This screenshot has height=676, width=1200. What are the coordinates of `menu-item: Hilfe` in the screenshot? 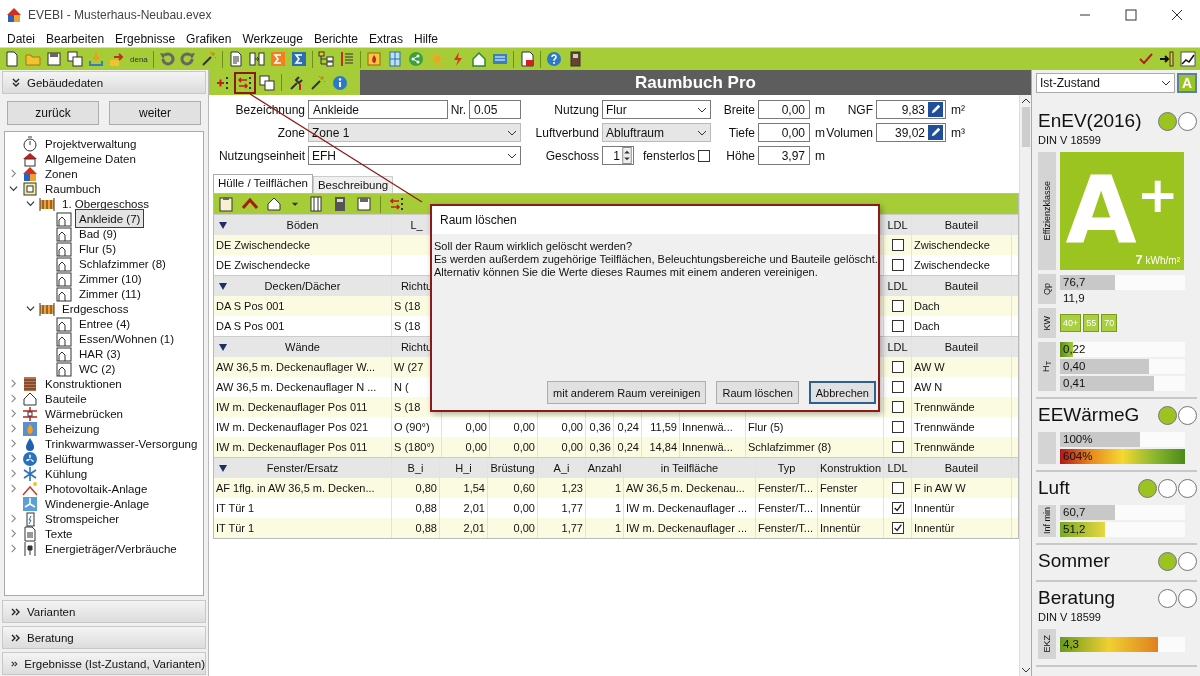 It's located at (426, 38).